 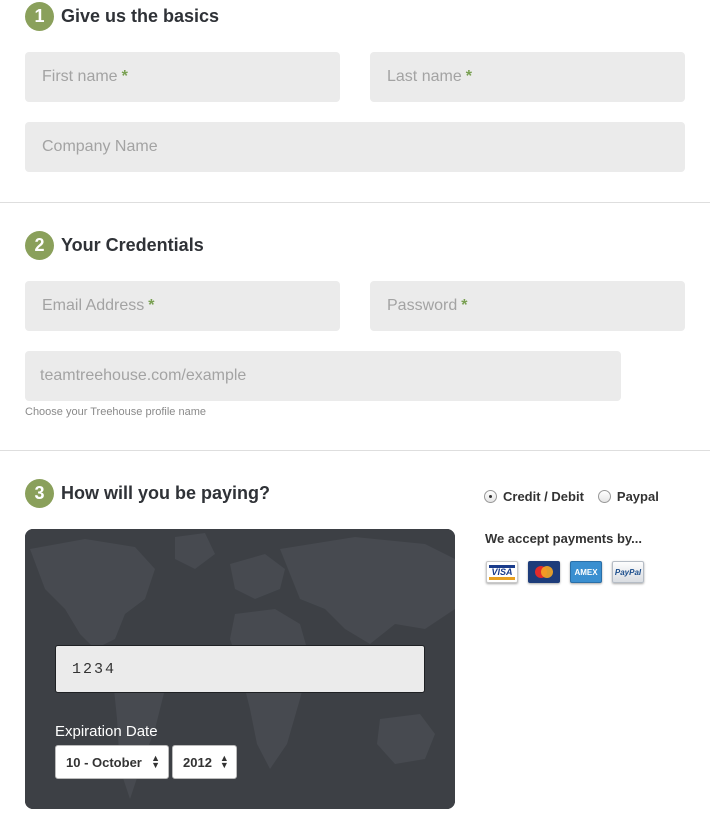 I want to click on amex-icon: AMEX, so click(x=586, y=572).